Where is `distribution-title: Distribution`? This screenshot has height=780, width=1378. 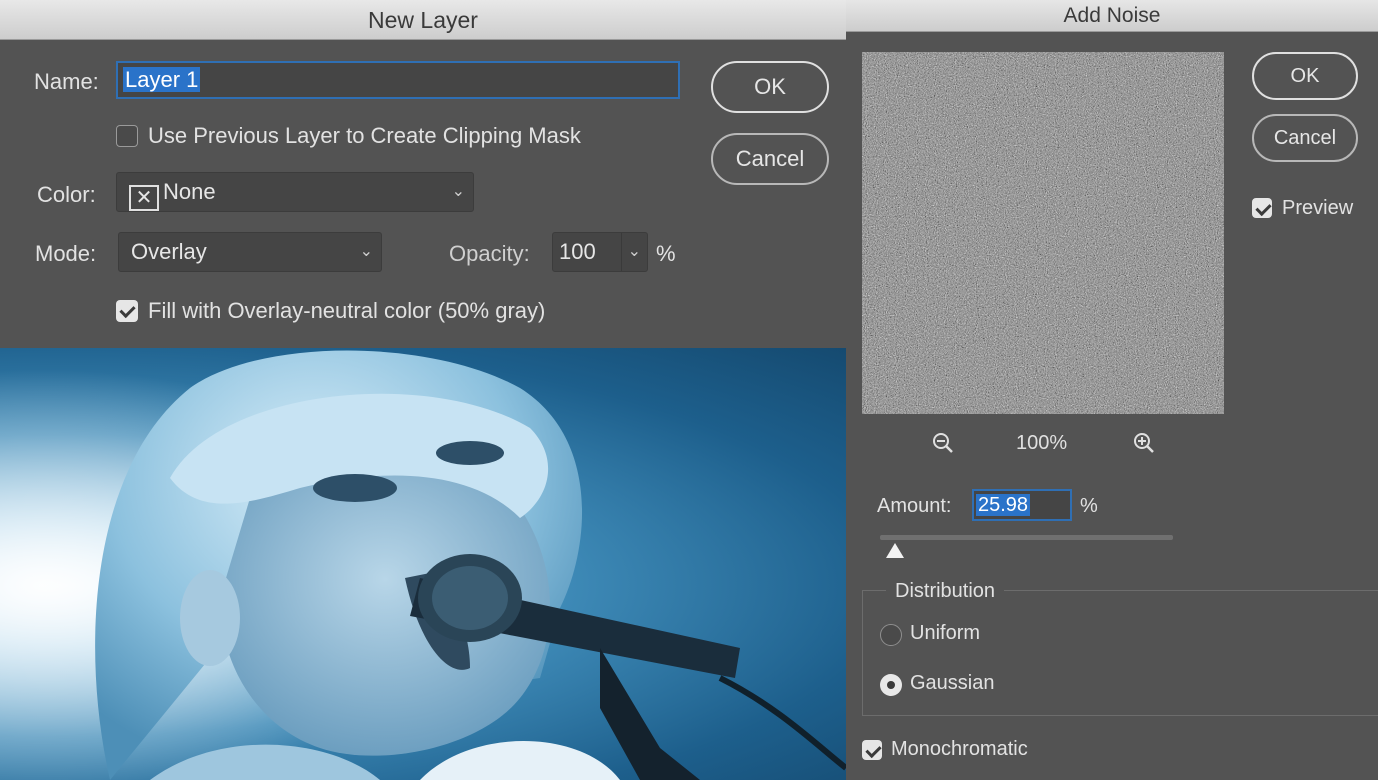
distribution-title: Distribution is located at coordinates (945, 591).